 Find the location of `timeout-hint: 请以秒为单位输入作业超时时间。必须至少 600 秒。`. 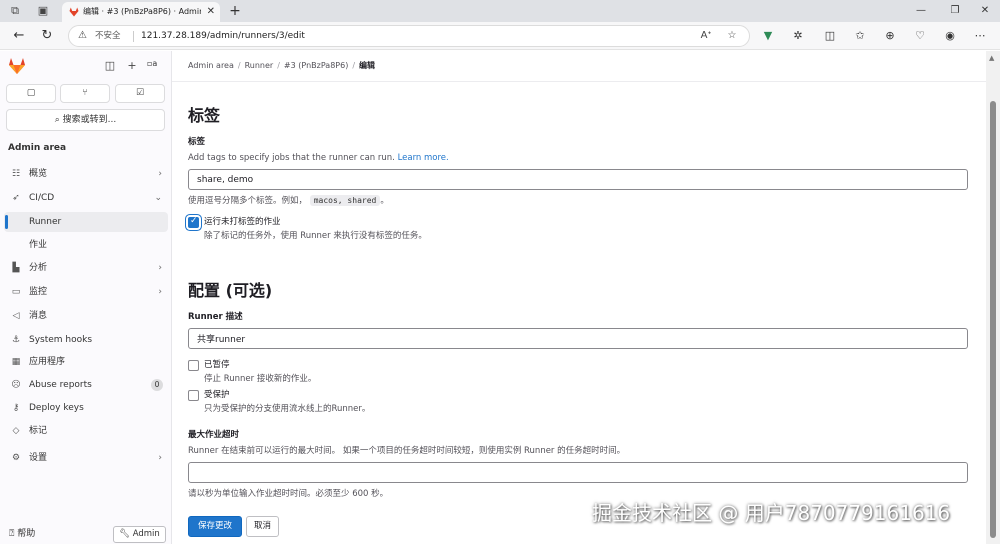

timeout-hint: 请以秒为单位输入作业超时时间。必须至少 600 秒。 is located at coordinates (288, 494).